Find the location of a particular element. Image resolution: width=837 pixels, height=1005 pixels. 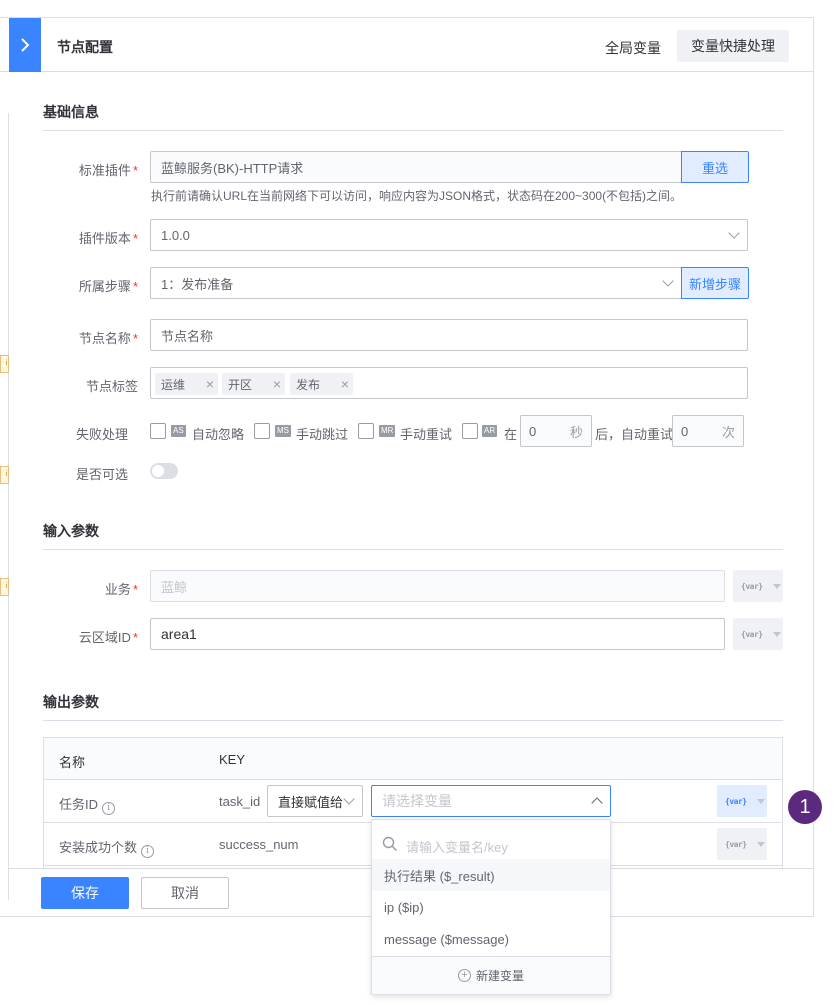

failure-label: 失败处理 is located at coordinates (101, 434).